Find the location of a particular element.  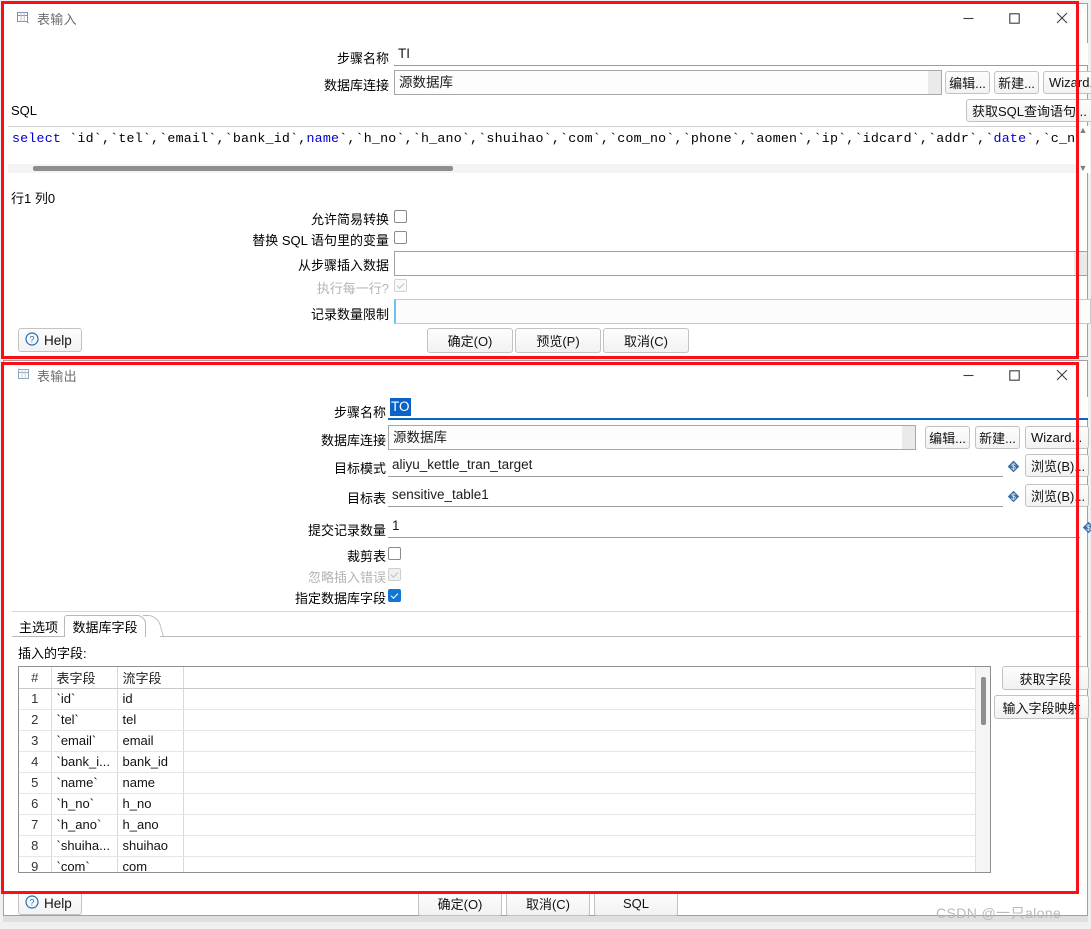

to-fields-column-header is located at coordinates (586, 678).